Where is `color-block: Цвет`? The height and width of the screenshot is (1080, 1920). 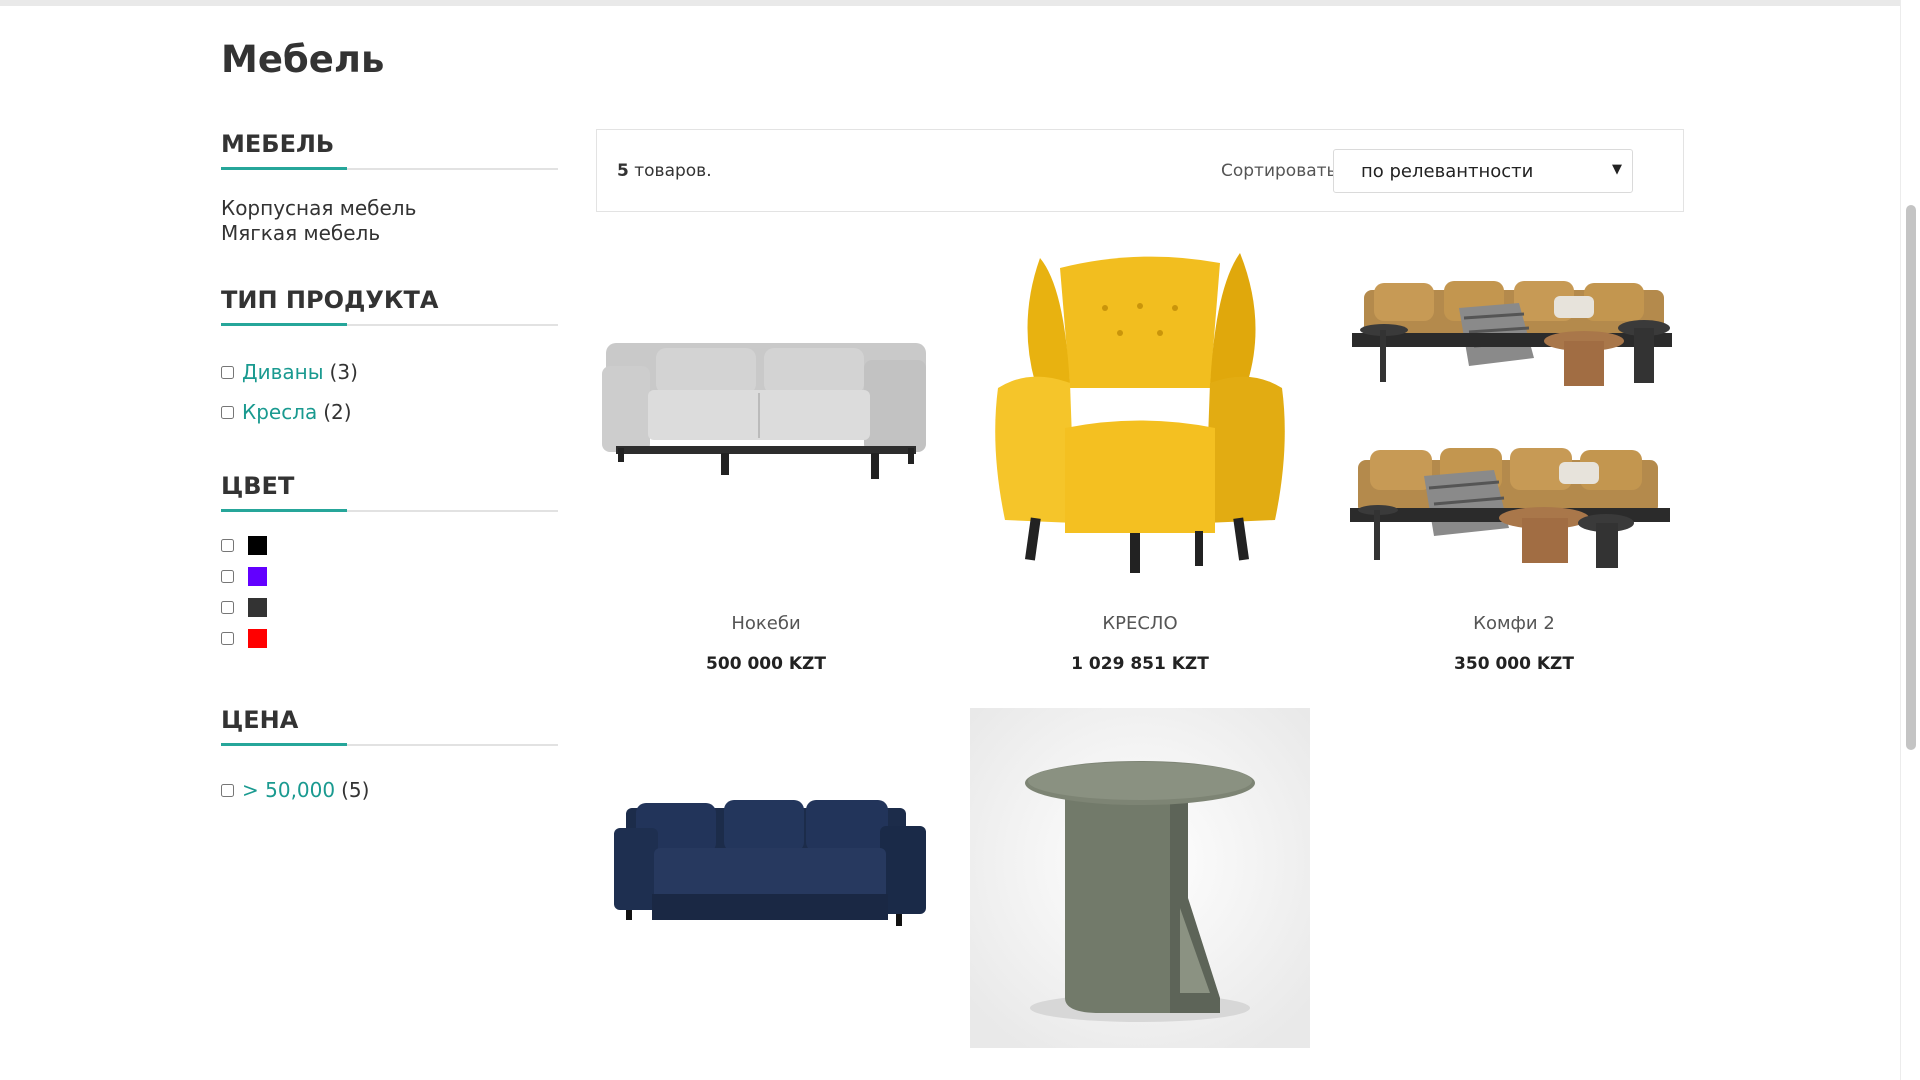
color-block: Цвет is located at coordinates (389, 563).